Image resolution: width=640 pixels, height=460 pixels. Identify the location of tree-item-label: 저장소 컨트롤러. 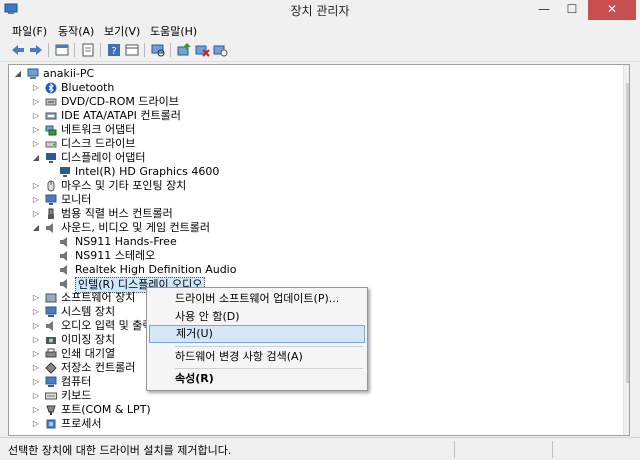
(98, 367).